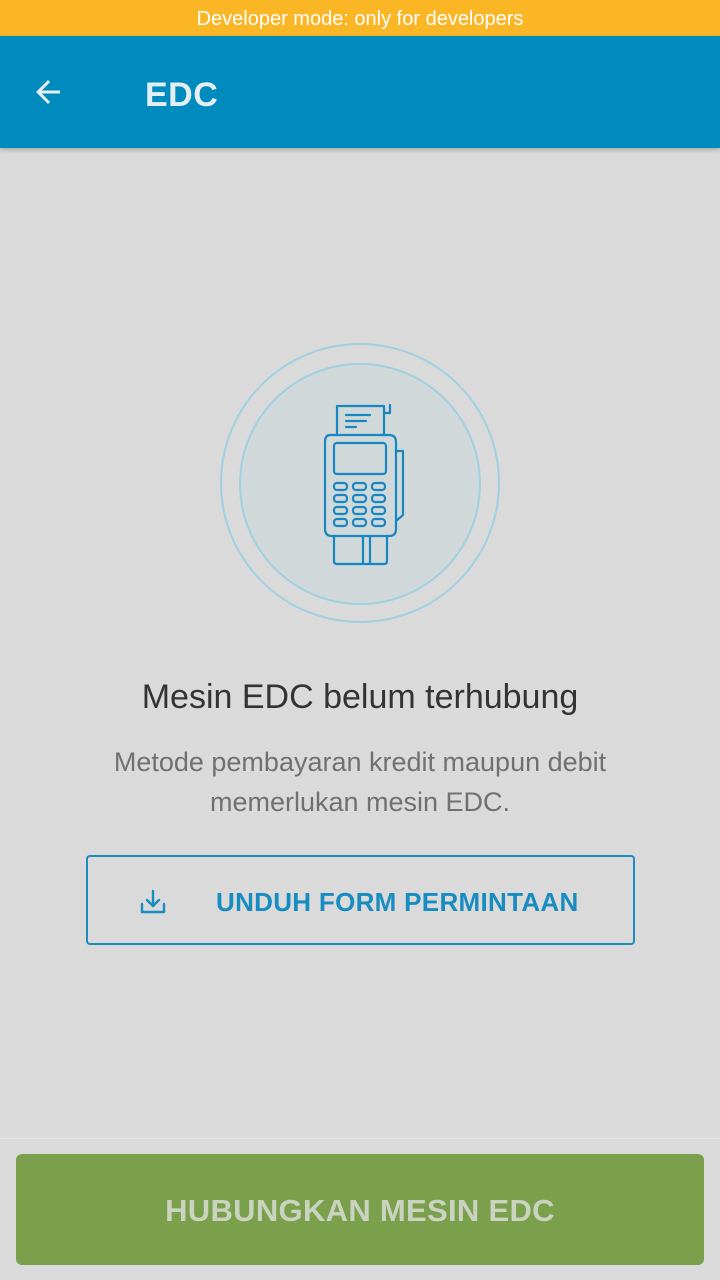 The height and width of the screenshot is (1280, 720). What do you see at coordinates (360, 697) in the screenshot?
I see `empty-state-title: Mesin EDC belum terhubung` at bounding box center [360, 697].